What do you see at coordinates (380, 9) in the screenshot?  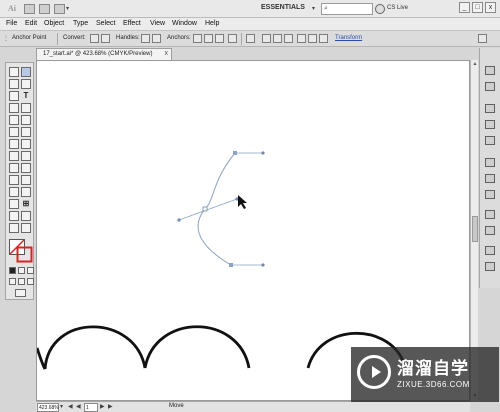 I see `cs-live-icon` at bounding box center [380, 9].